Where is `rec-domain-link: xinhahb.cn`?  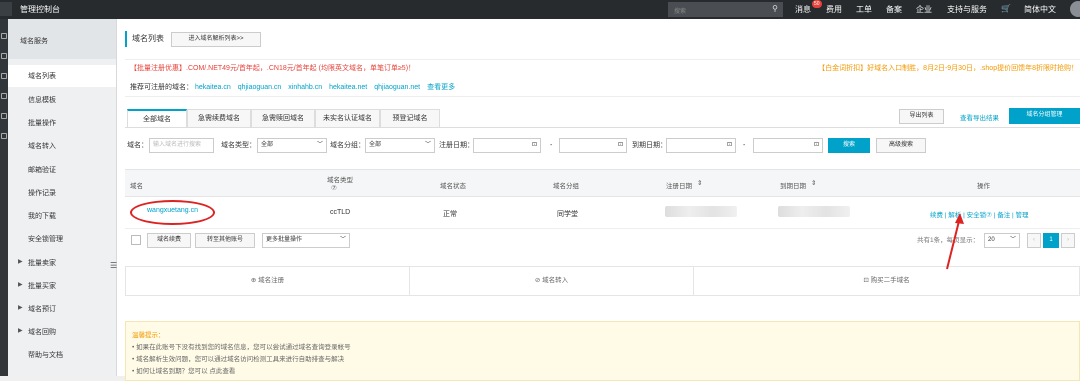
rec-domain-link: xinhahb.cn is located at coordinates (305, 87).